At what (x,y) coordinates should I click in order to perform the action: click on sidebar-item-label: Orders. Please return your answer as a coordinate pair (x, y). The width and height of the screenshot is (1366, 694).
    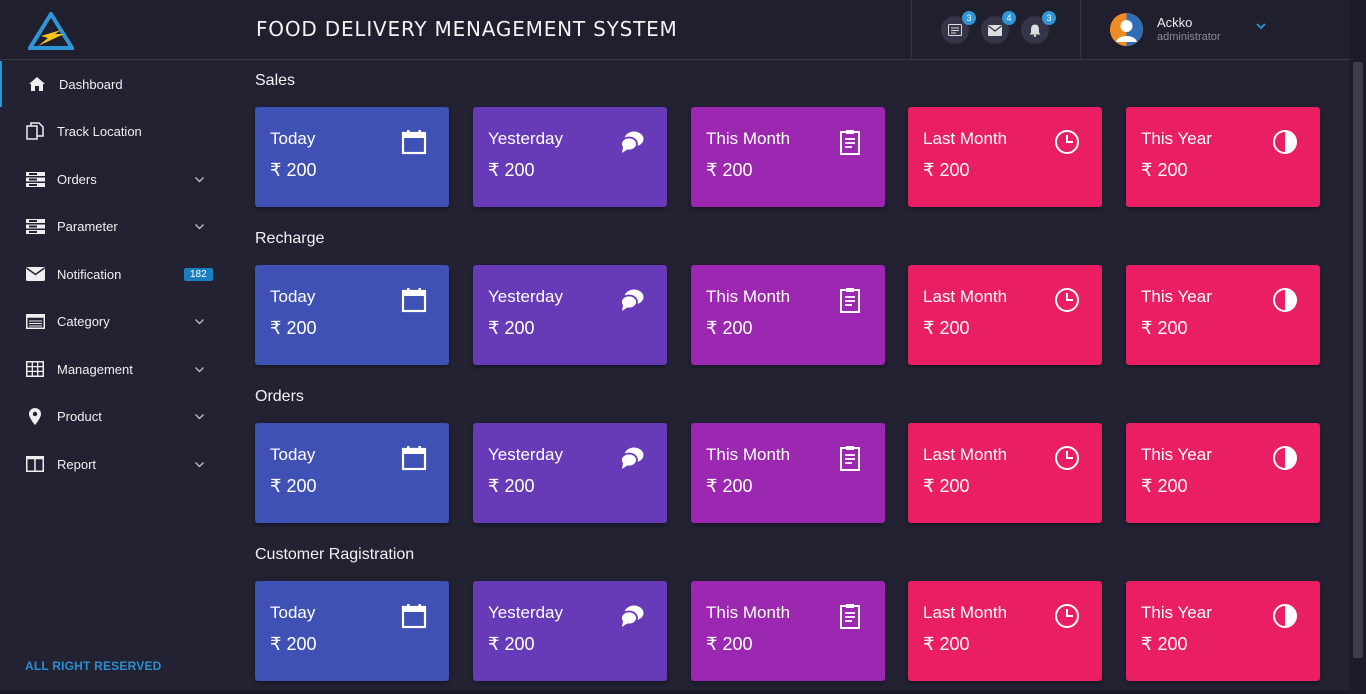
    Looking at the image, I should click on (77, 179).